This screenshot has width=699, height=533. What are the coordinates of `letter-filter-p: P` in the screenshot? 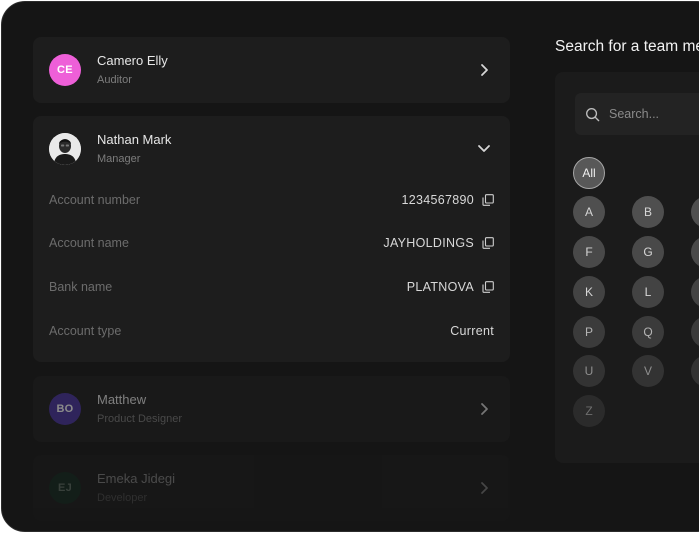 It's located at (589, 332).